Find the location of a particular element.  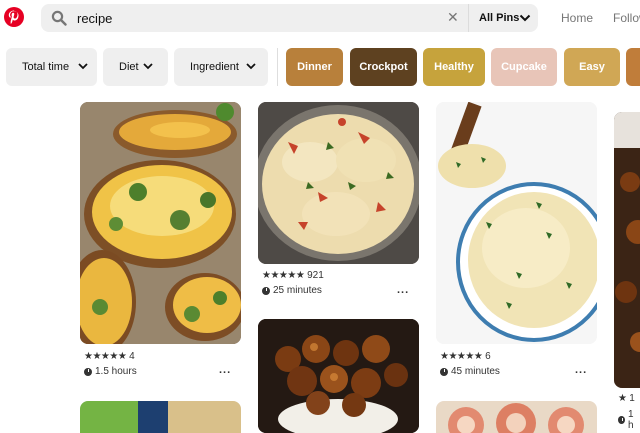

pin-image-partial is located at coordinates (627, 250).